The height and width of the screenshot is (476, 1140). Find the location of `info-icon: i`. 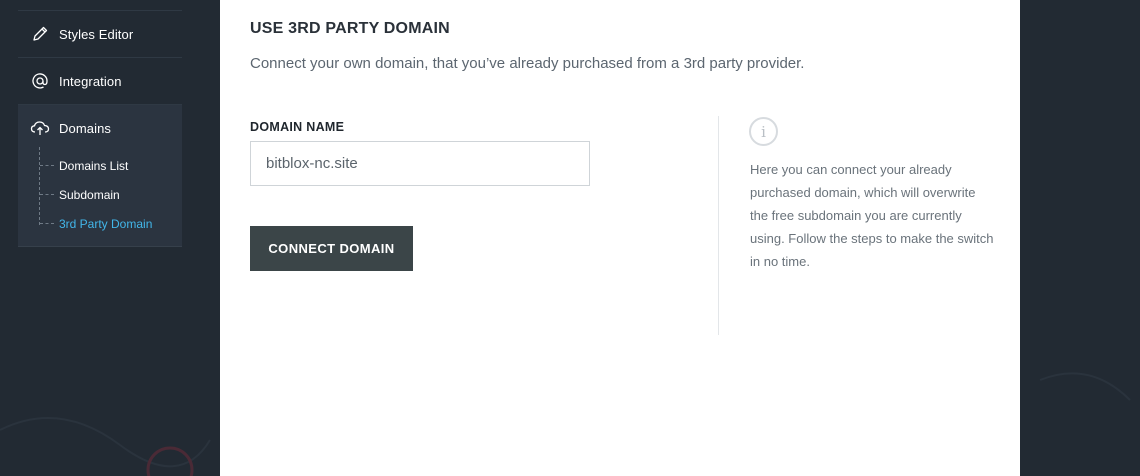

info-icon: i is located at coordinates (763, 131).